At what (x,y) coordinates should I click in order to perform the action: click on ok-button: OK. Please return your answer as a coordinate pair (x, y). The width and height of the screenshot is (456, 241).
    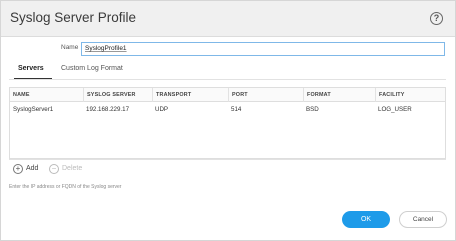
    Looking at the image, I should click on (366, 219).